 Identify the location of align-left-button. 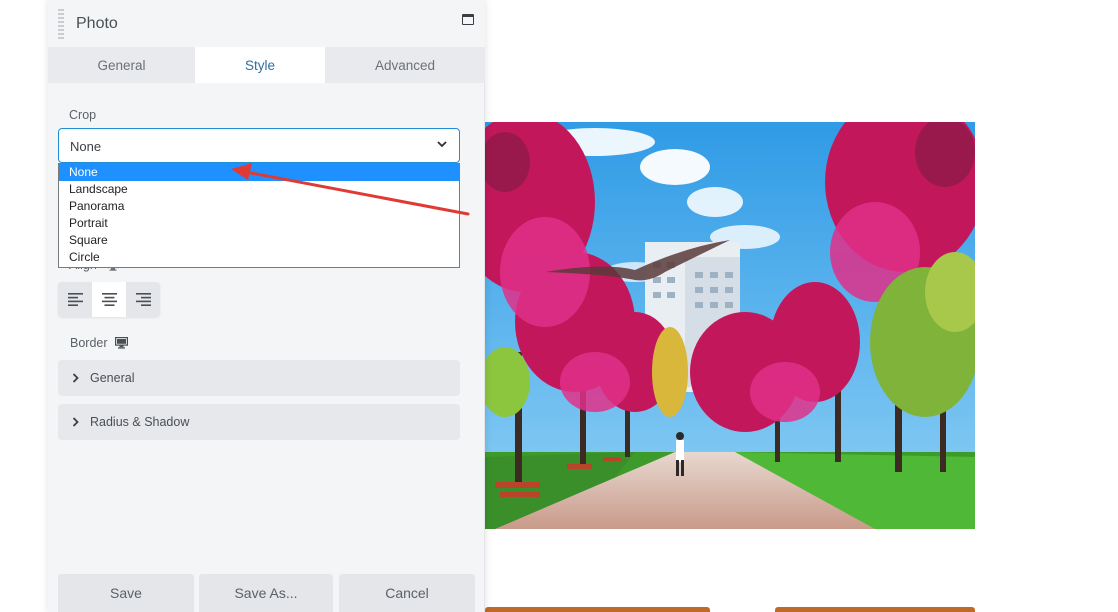
(75, 299).